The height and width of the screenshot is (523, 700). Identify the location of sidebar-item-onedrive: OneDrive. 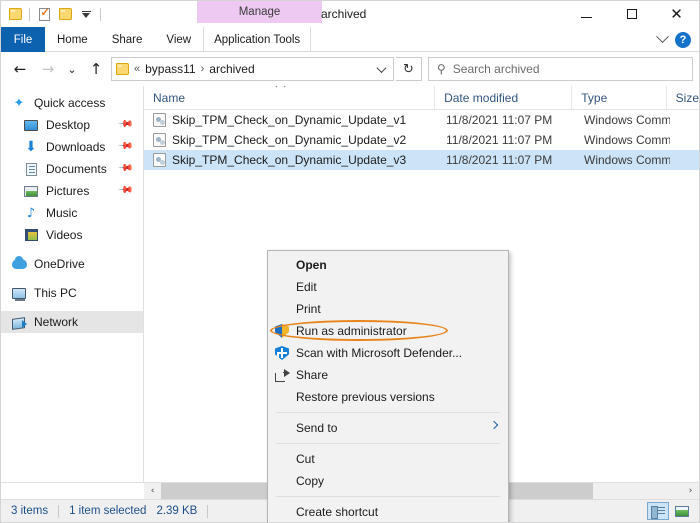
(72, 264).